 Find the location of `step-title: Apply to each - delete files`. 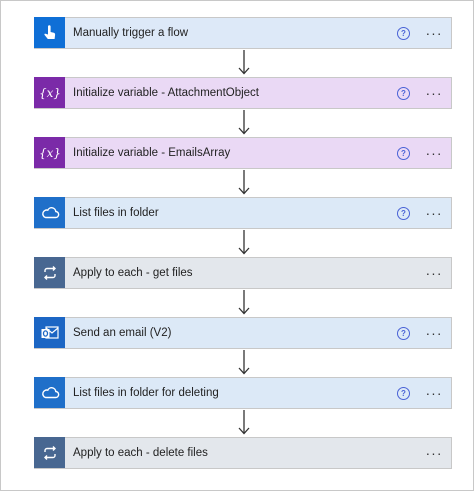

step-title: Apply to each - delete files is located at coordinates (140, 453).